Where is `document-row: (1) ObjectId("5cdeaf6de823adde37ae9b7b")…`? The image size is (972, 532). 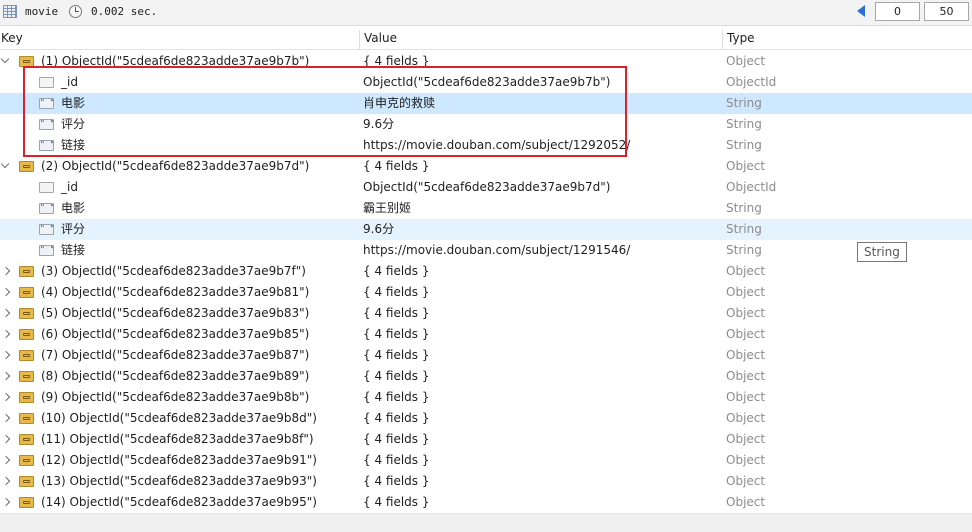
document-row: (1) ObjectId("5cdeaf6de823adde37ae9b7b")… is located at coordinates (486, 61).